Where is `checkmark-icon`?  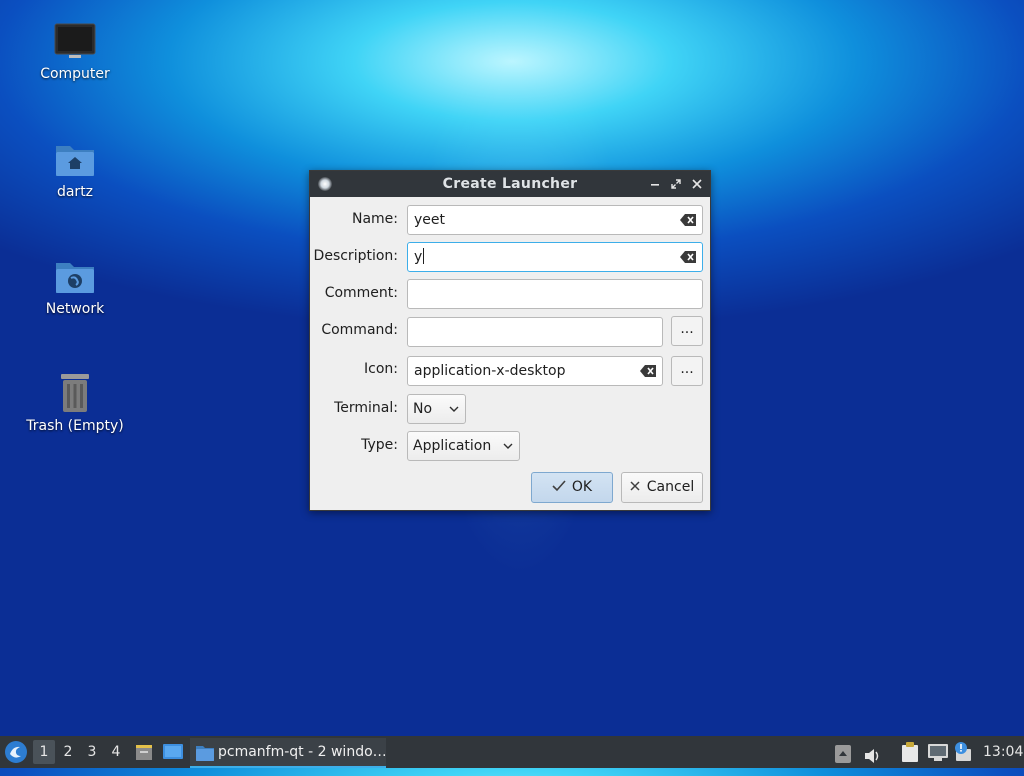
checkmark-icon is located at coordinates (559, 486).